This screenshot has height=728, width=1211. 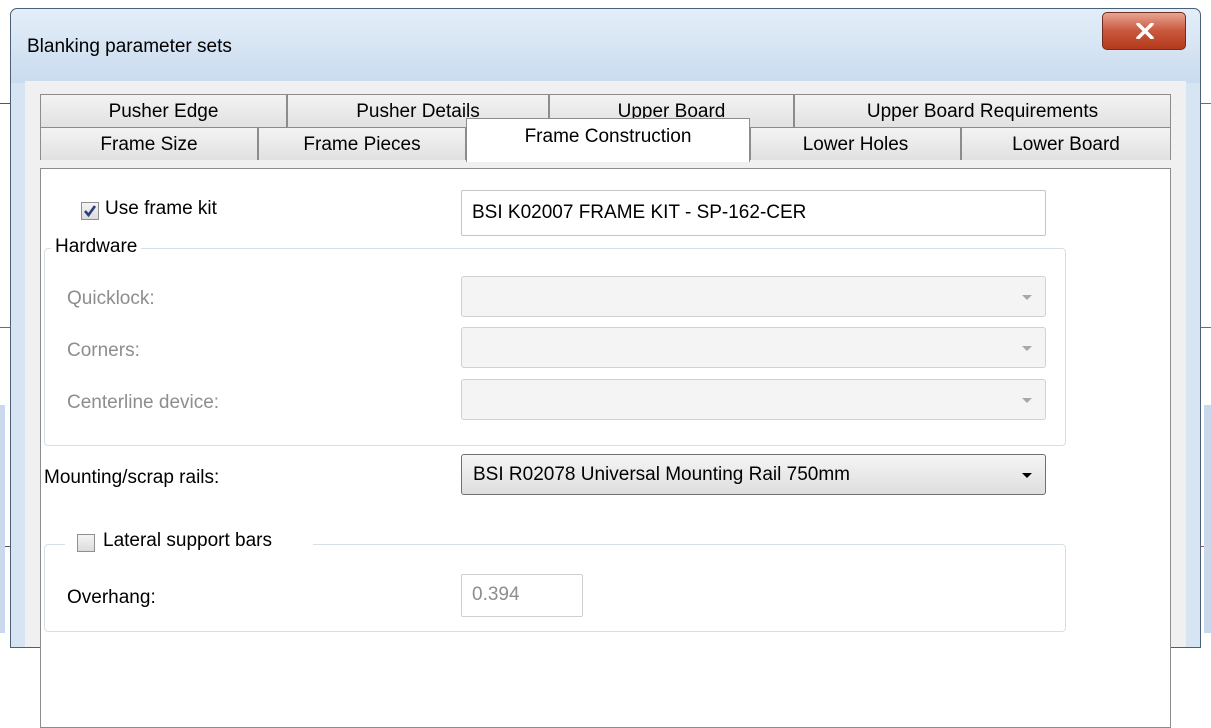 I want to click on use-frame-kit-label: Use frame kit, so click(x=161, y=208).